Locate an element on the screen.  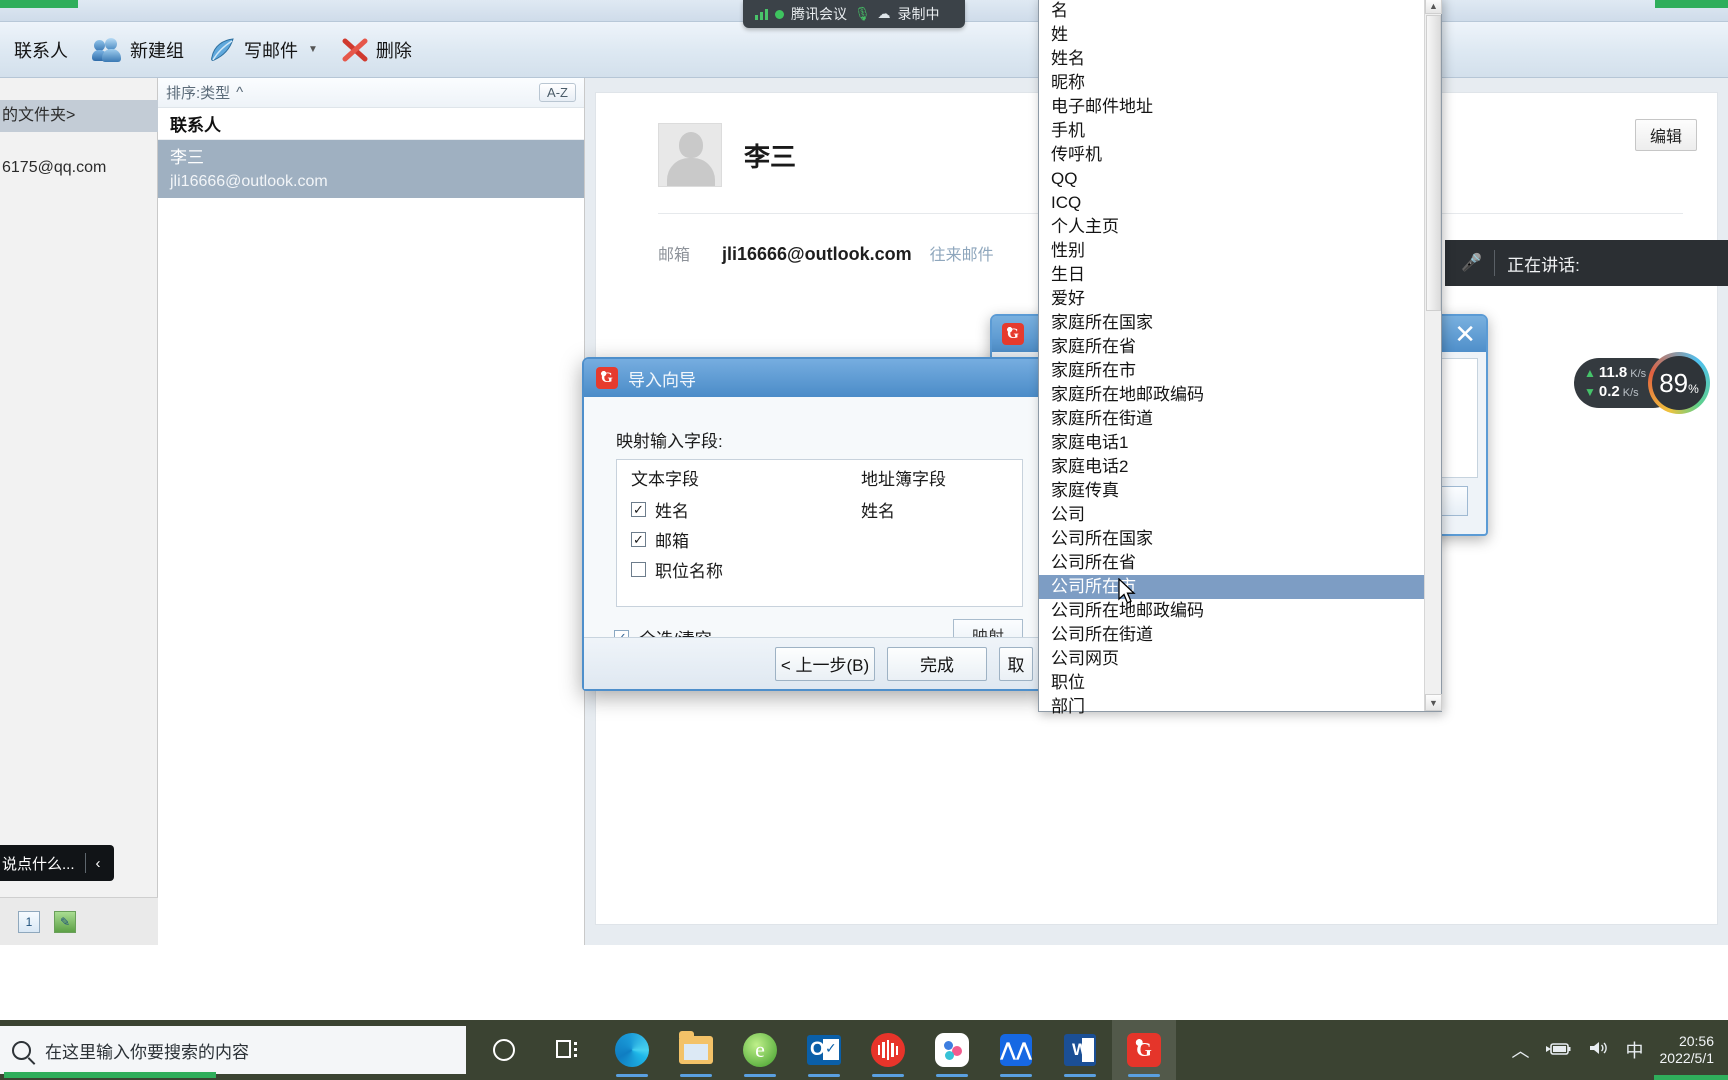
search-input: 在这里输入你要搜索的内容 is located at coordinates (233, 1052).